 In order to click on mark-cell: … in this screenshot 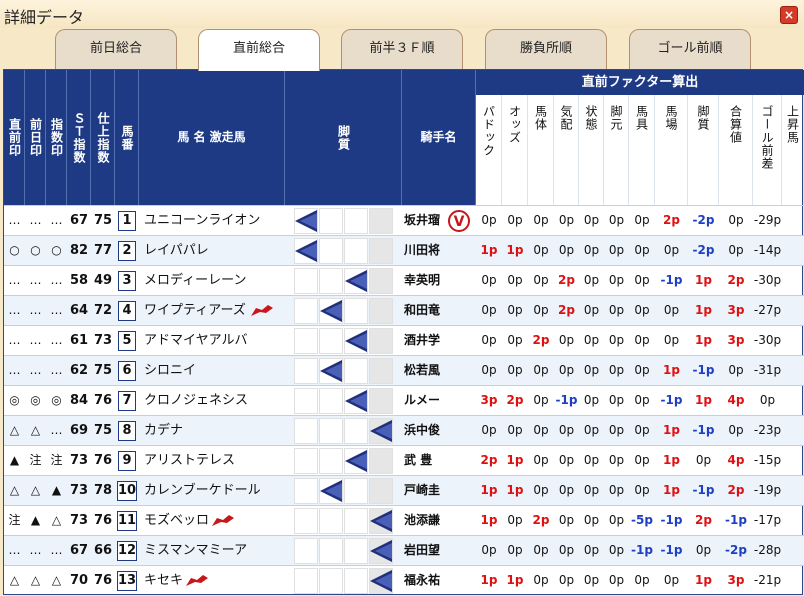, I will do `click(14, 280)`.